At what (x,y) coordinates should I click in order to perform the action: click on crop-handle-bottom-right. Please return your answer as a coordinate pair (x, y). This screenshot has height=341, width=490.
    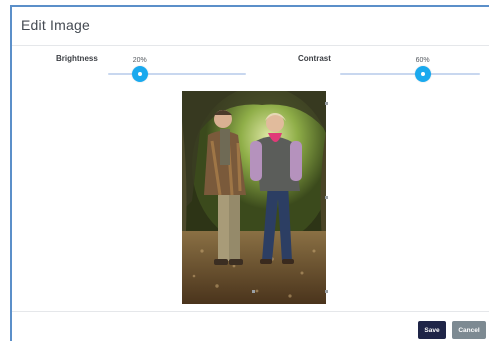
    Looking at the image, I should click on (326, 291).